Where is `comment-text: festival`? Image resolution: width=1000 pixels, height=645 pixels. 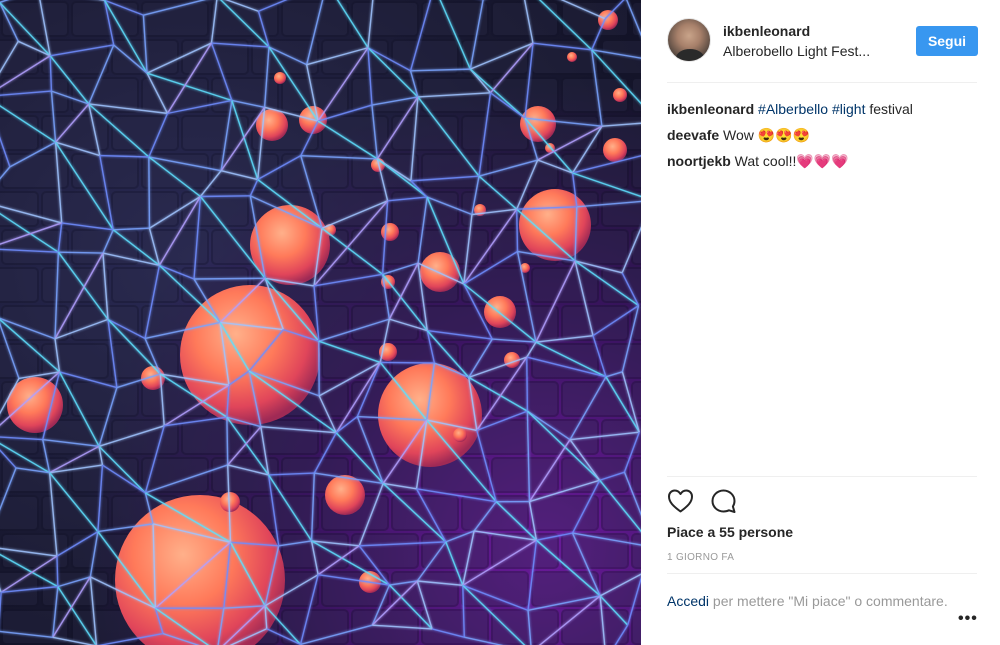 comment-text: festival is located at coordinates (889, 109).